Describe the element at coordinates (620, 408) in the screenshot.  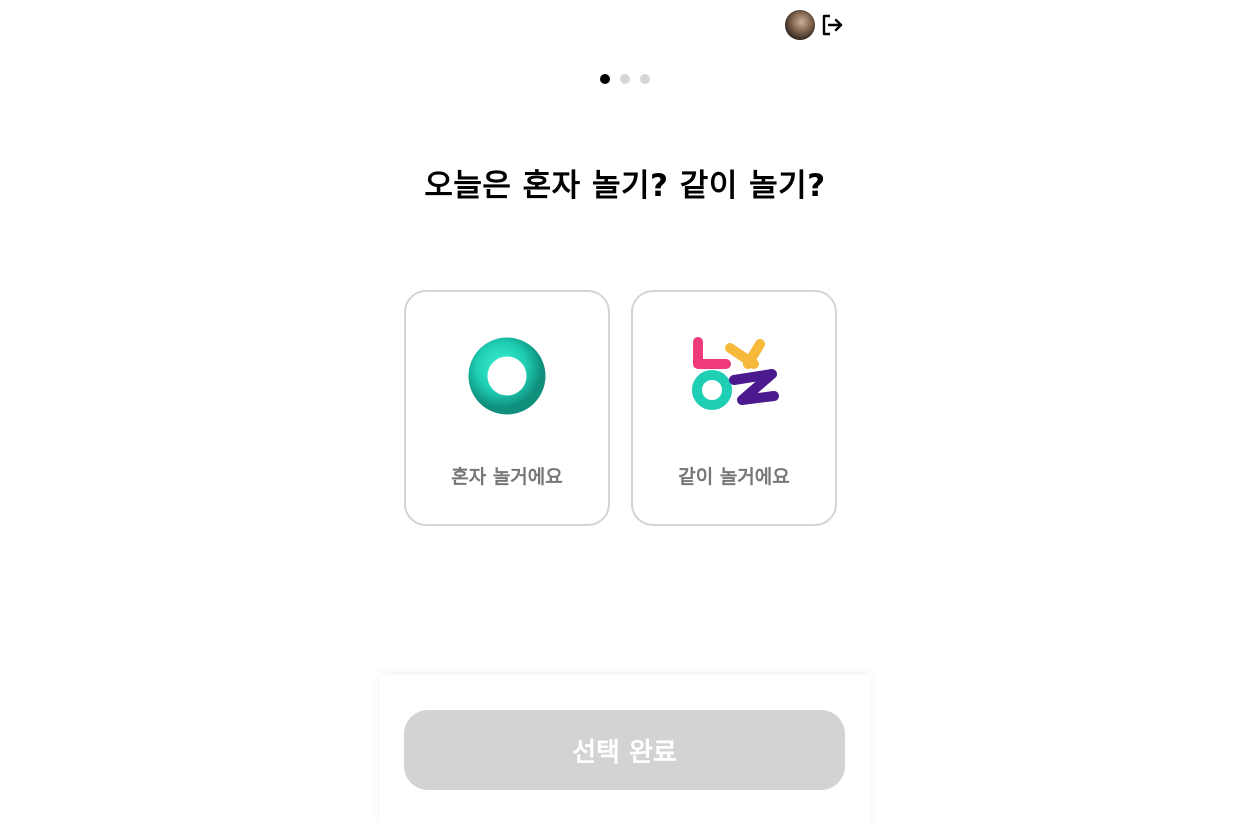
I see `option-list: 혼자 놀거에요 같이 놀거에요` at that location.